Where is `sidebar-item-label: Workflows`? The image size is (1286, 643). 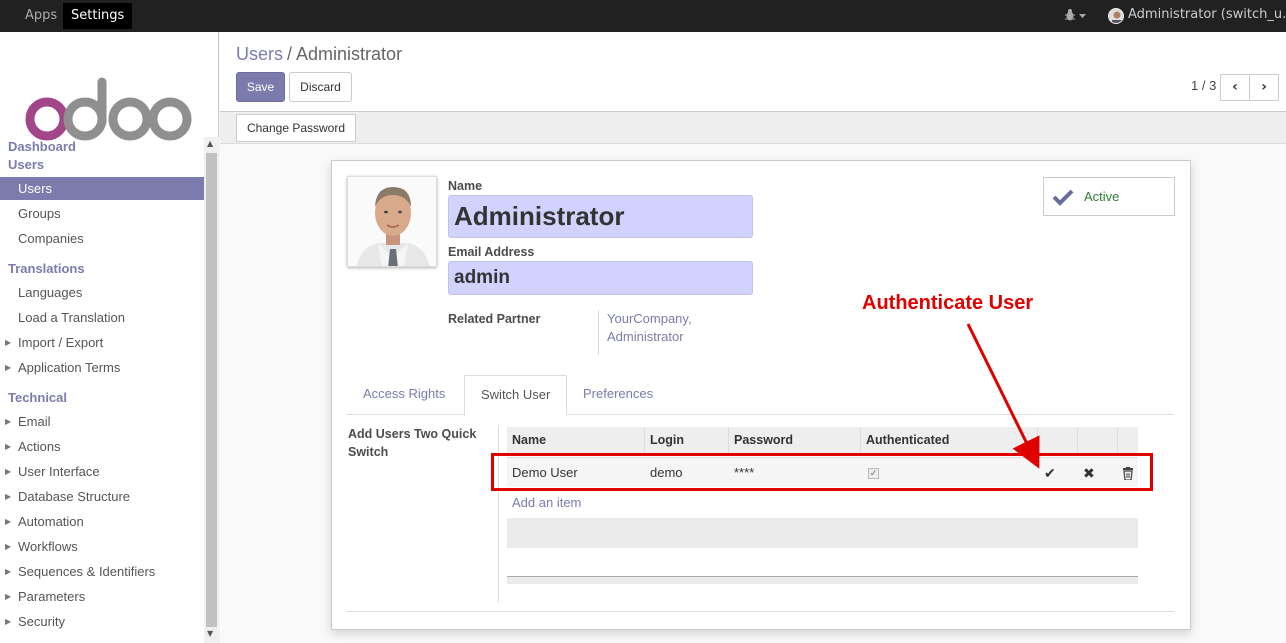
sidebar-item-label: Workflows is located at coordinates (48, 546).